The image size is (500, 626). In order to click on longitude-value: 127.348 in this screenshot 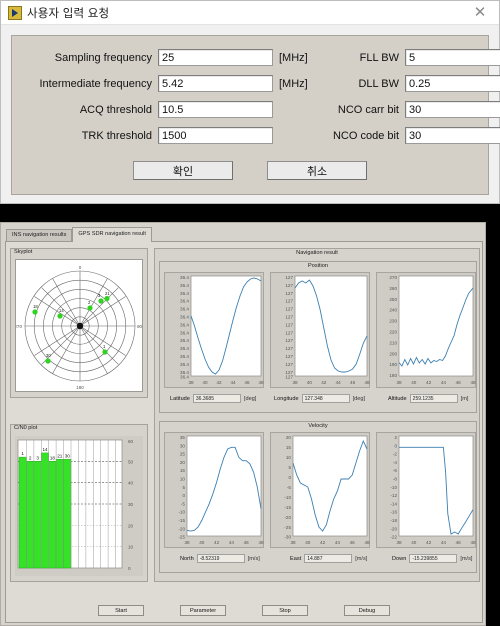, I will do `click(325, 398)`.